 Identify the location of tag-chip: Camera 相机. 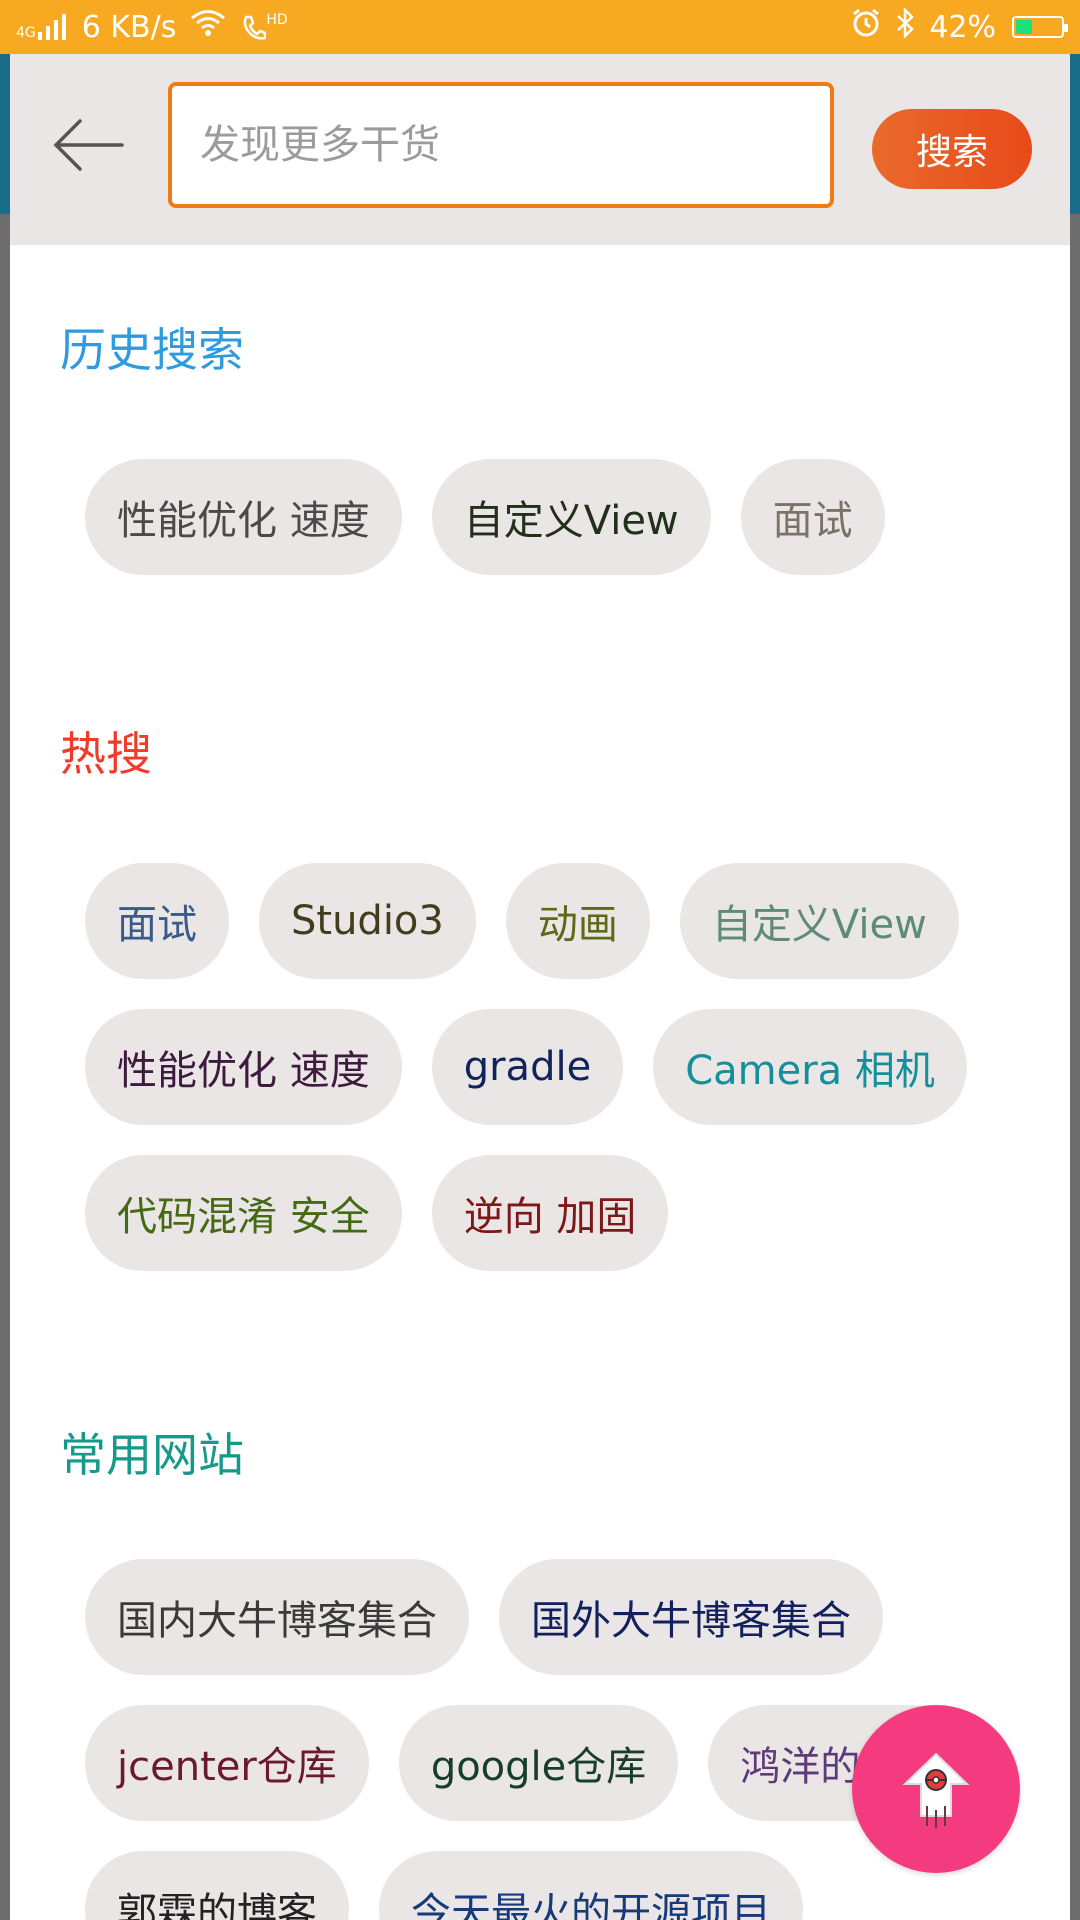
(810, 1067).